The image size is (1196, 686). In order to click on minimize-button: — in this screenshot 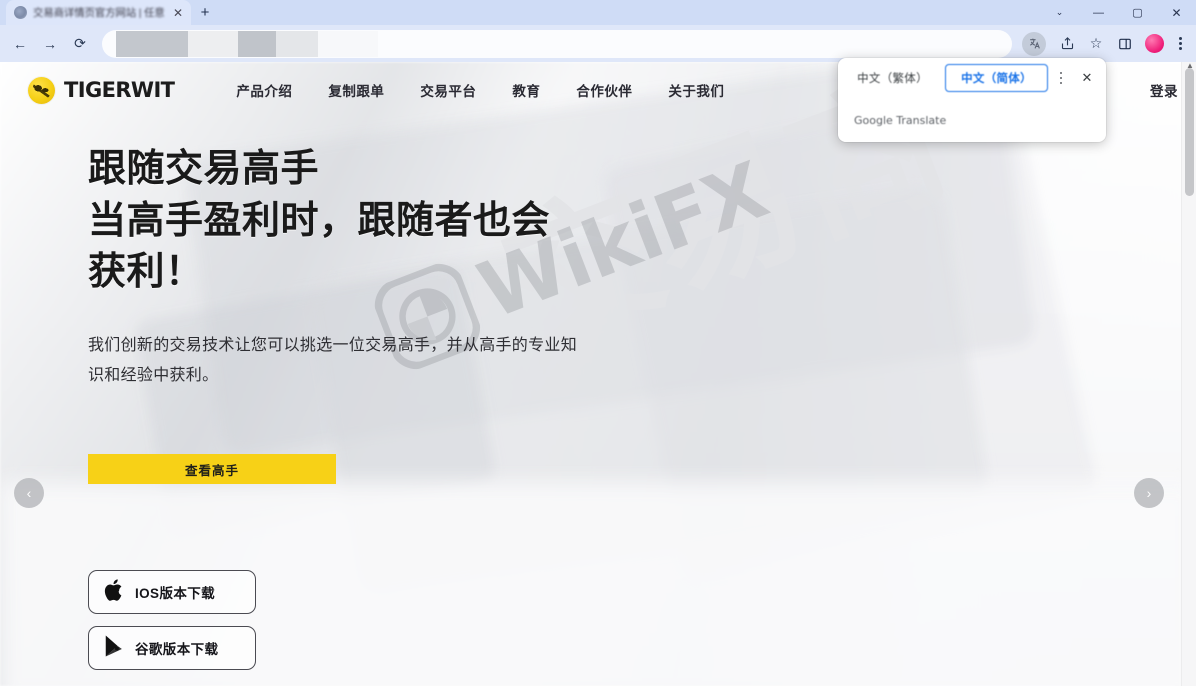, I will do `click(1098, 12)`.